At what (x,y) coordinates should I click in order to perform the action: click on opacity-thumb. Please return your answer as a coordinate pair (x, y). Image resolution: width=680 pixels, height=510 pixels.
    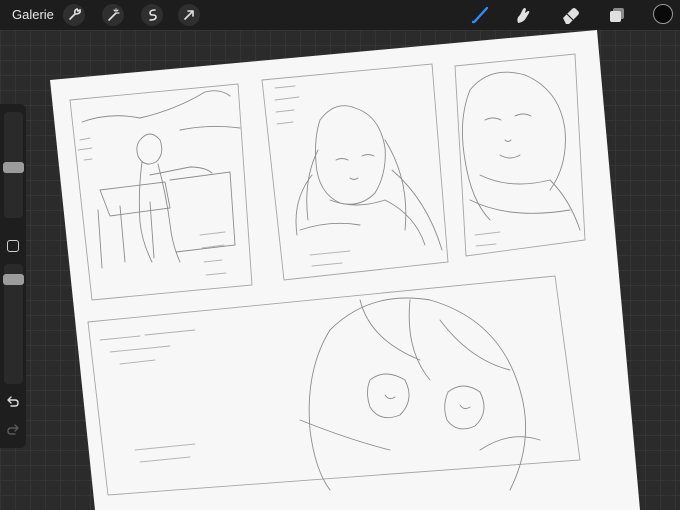
    Looking at the image, I should click on (13, 279).